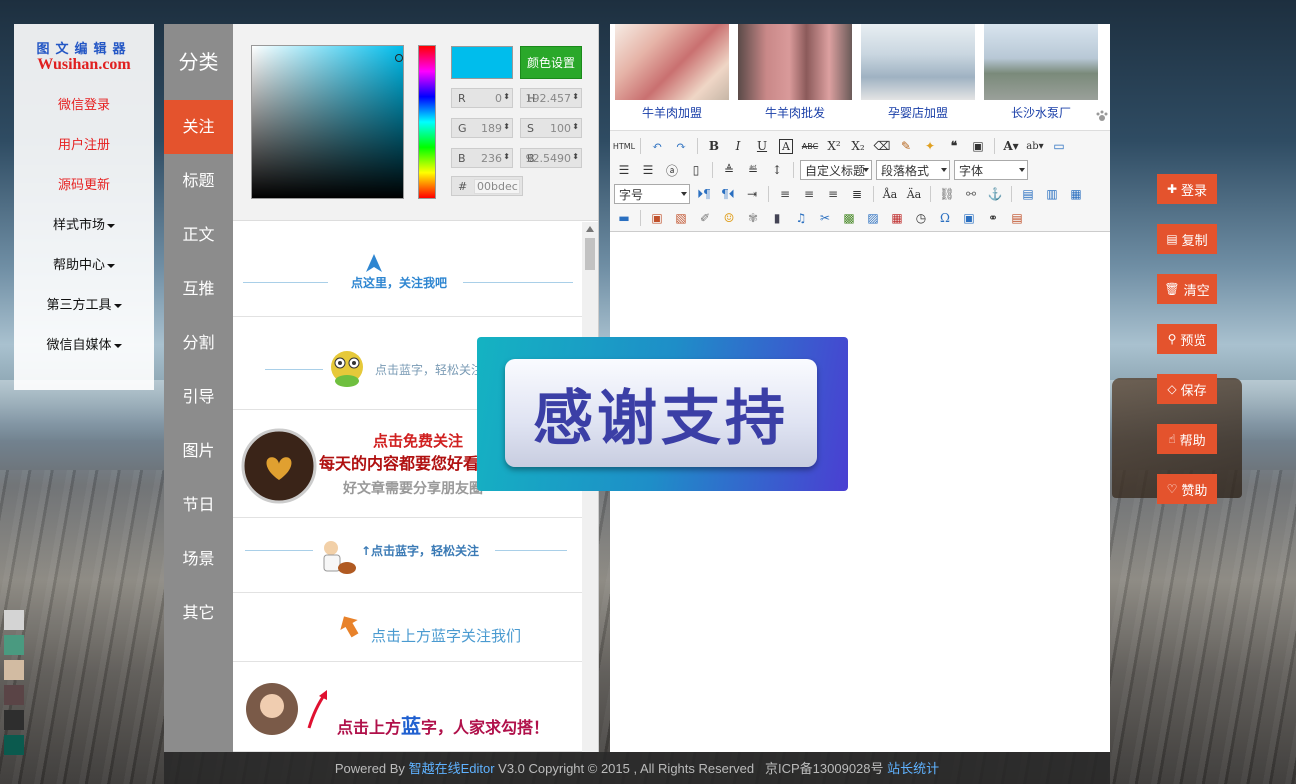  I want to click on link-icon: ⛓, so click(947, 194).